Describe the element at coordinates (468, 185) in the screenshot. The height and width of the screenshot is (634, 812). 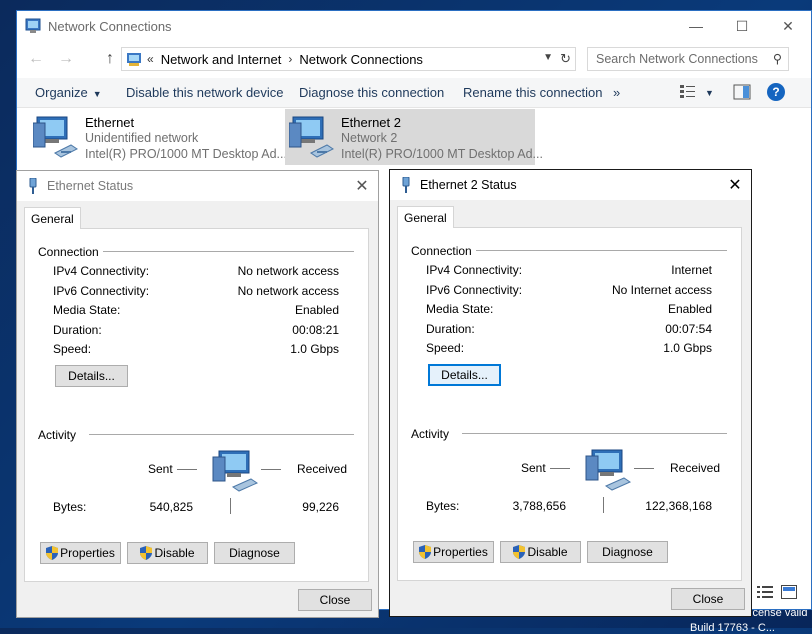
I see `dialog-title: Ethernet 2 Status` at that location.